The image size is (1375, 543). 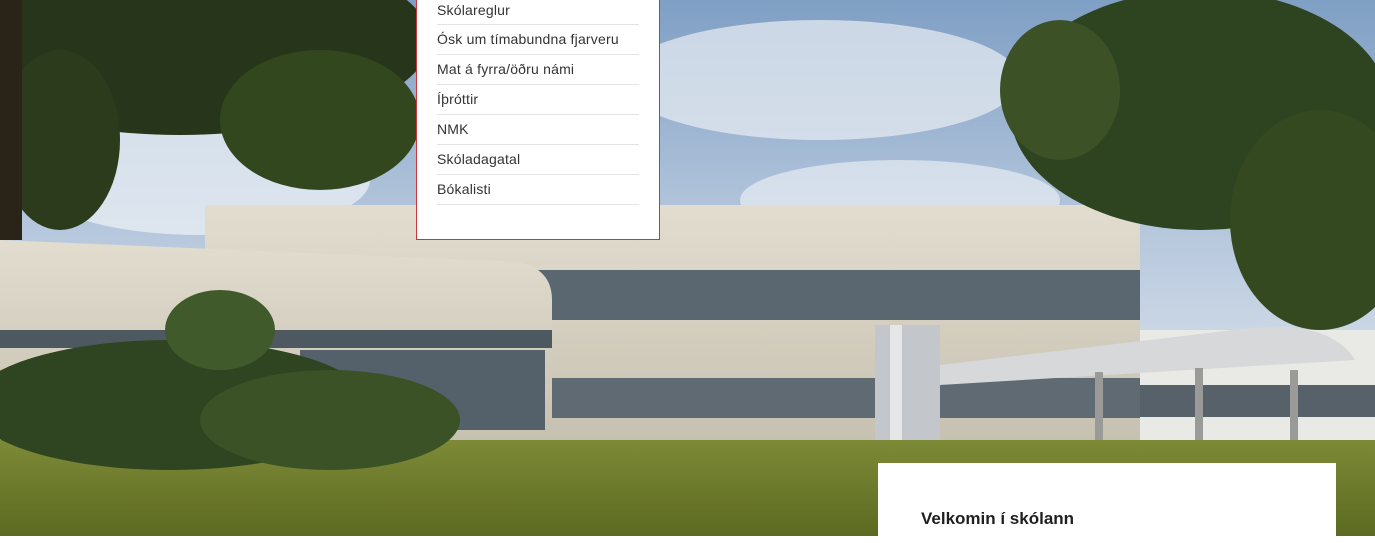 I want to click on welcome-card: Velkomin í skólann, so click(x=1107, y=503).